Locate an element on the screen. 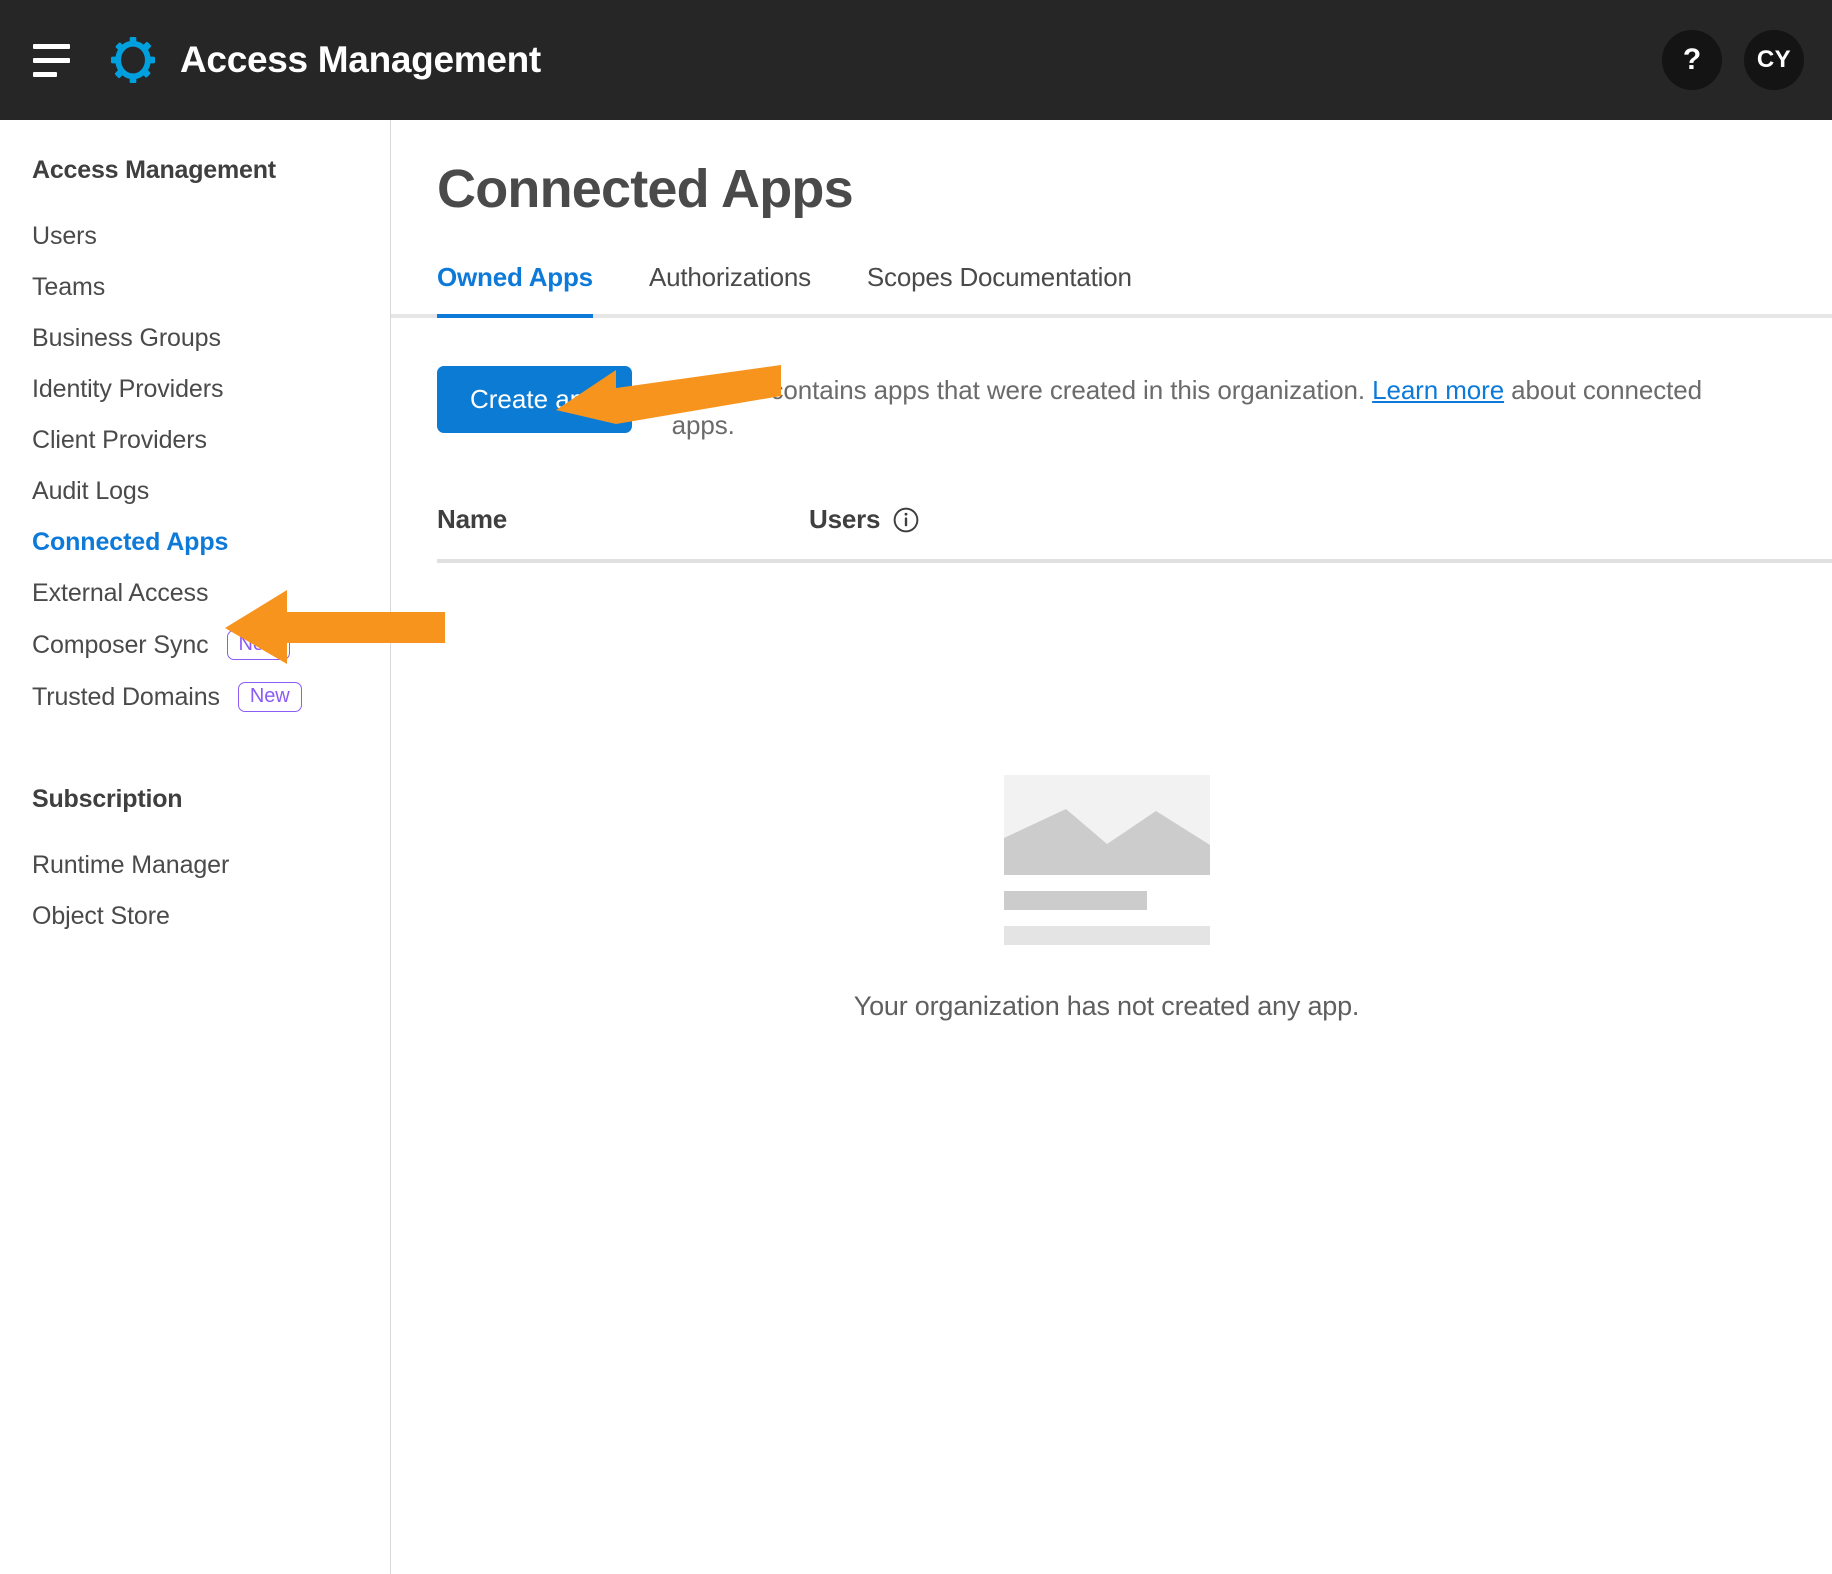 The height and width of the screenshot is (1574, 1832). create-app-button: Create app is located at coordinates (534, 399).